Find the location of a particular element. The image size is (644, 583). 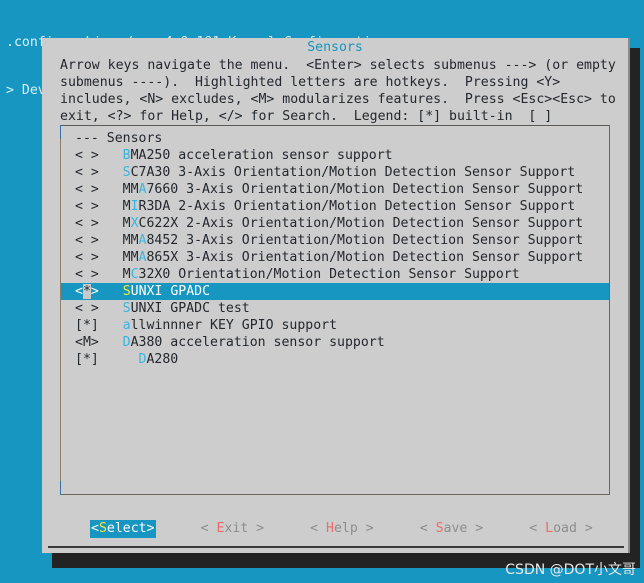

menu-item-label: UNXI GPADC test is located at coordinates (190, 308).